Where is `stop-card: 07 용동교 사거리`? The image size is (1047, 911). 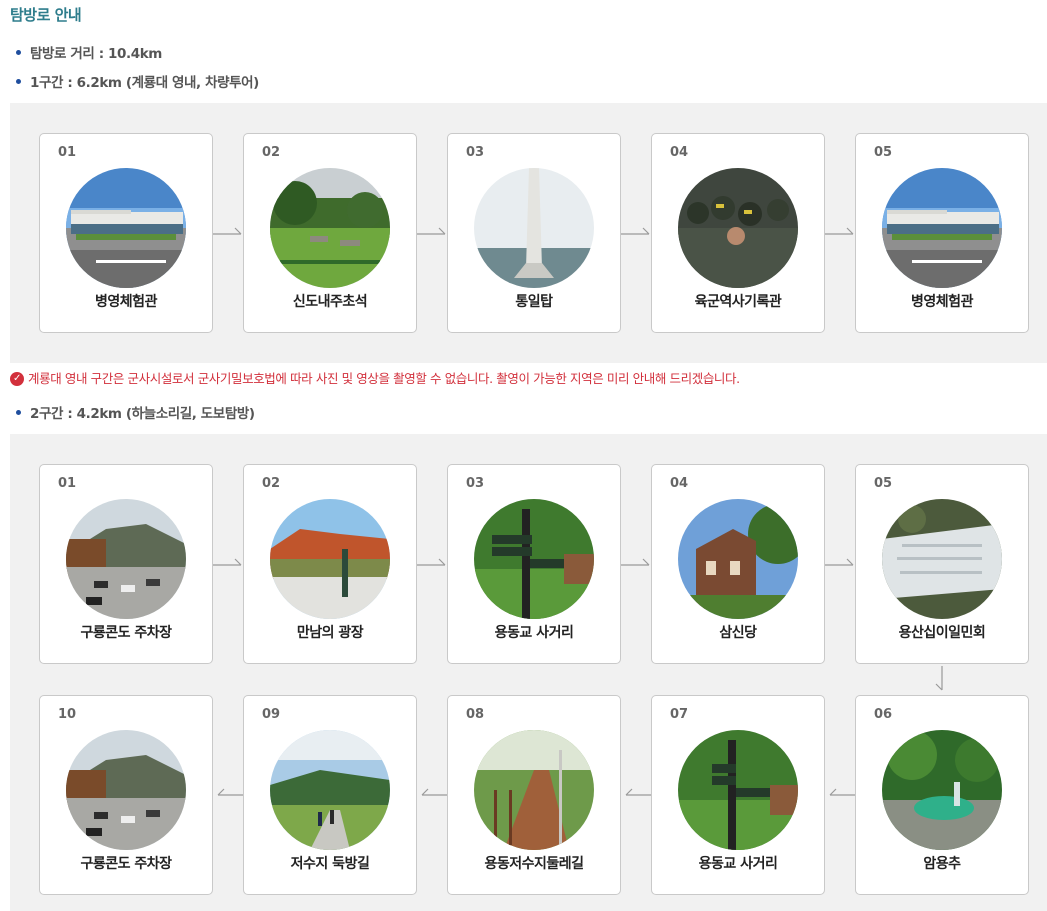 stop-card: 07 용동교 사거리 is located at coordinates (738, 795).